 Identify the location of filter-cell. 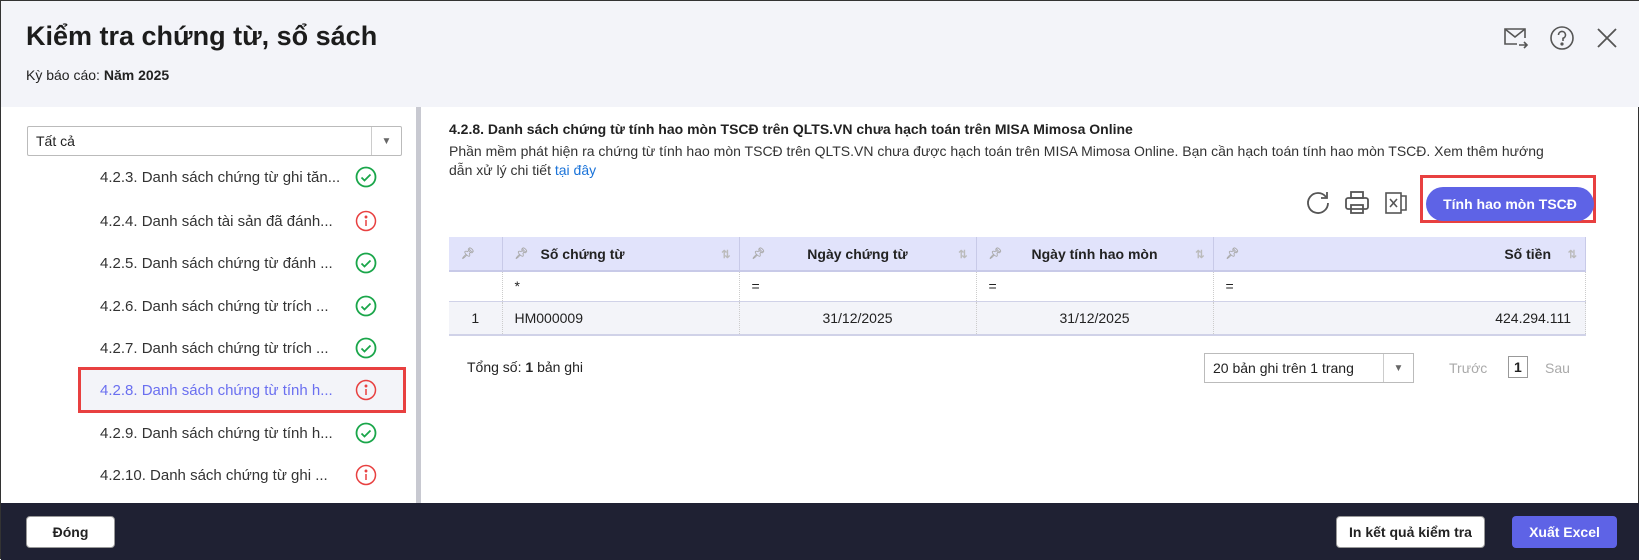
(476, 286).